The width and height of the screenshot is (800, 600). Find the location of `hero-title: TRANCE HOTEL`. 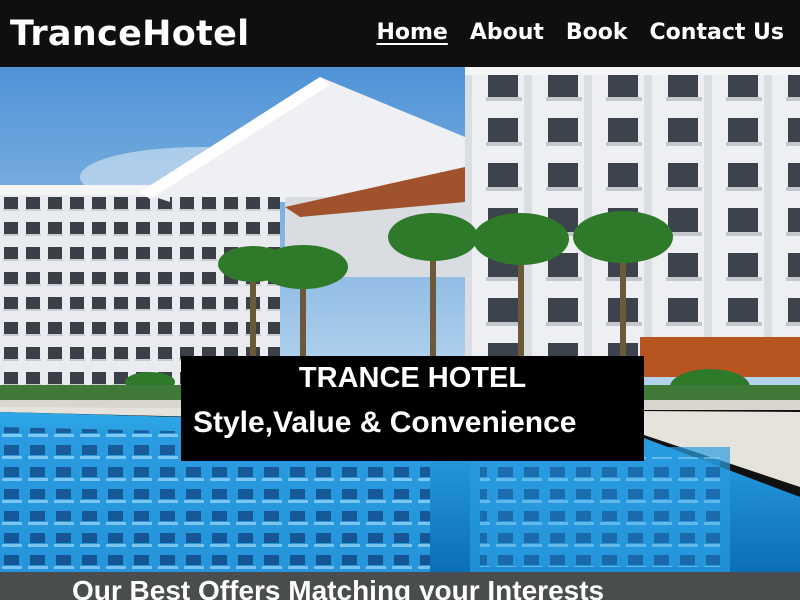

hero-title: TRANCE HOTEL is located at coordinates (412, 378).